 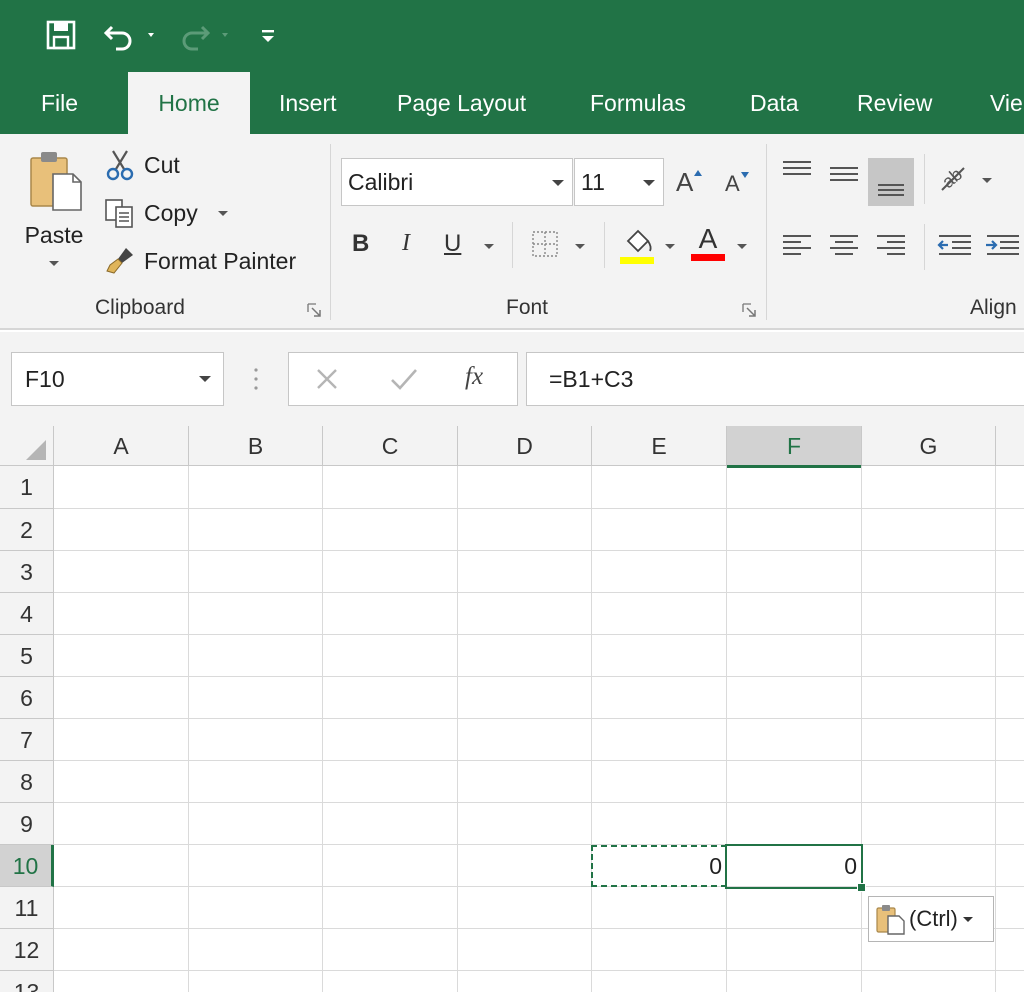 I want to click on font-name-box: Calibri, so click(x=457, y=182).